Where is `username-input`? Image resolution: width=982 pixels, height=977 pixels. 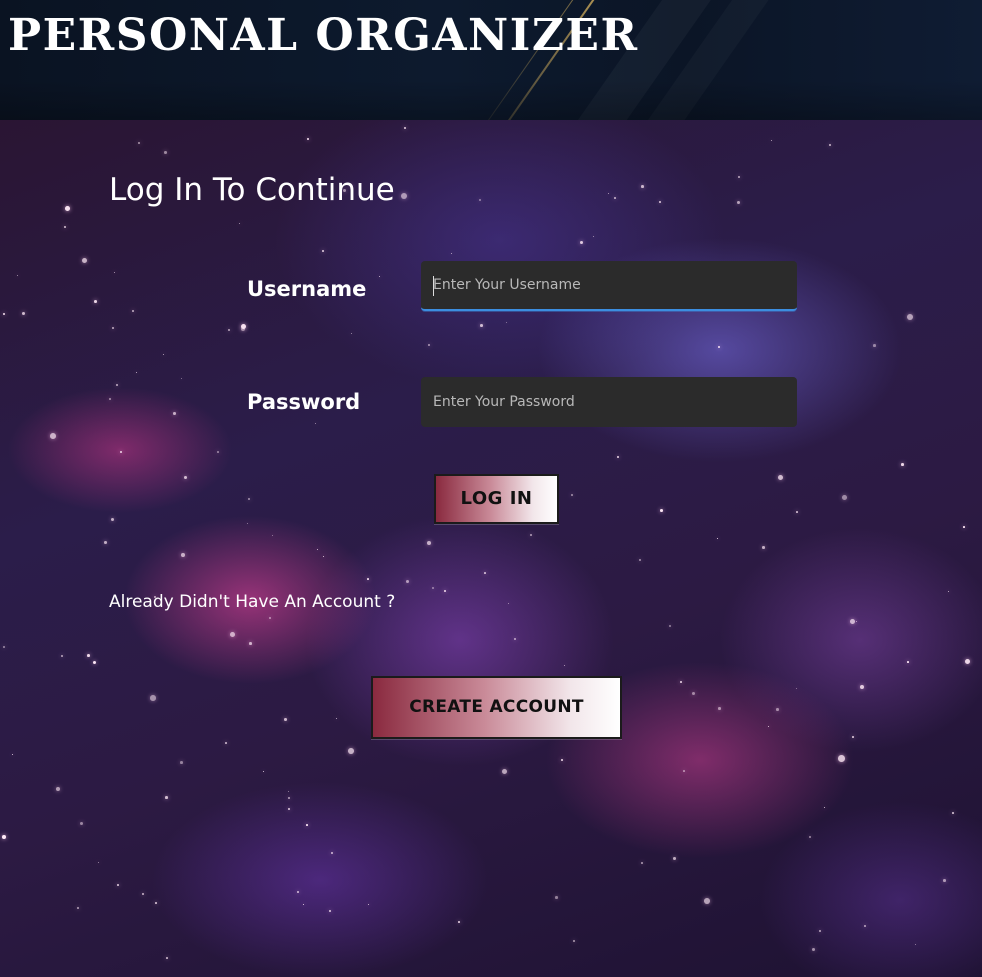
username-input is located at coordinates (609, 286).